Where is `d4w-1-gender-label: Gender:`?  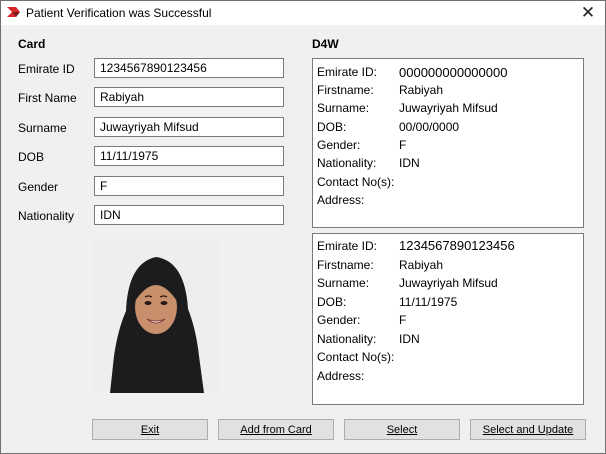
d4w-1-gender-label: Gender: is located at coordinates (339, 145).